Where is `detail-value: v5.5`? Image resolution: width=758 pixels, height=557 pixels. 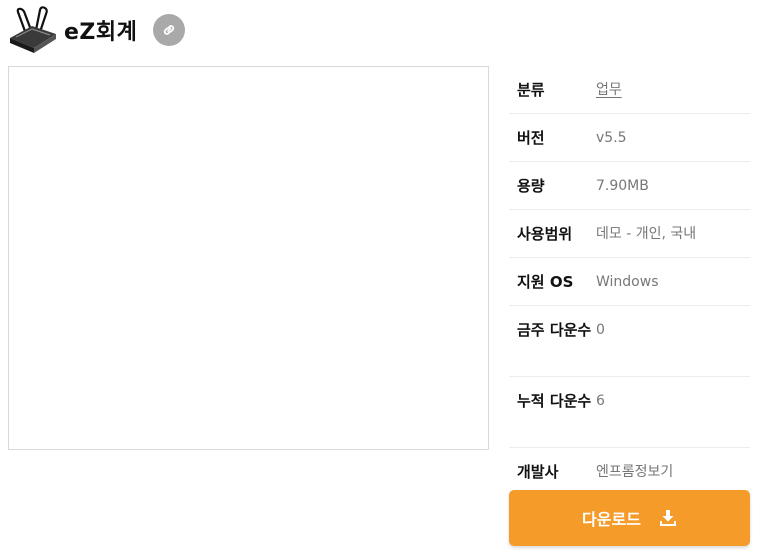 detail-value: v5.5 is located at coordinates (611, 138).